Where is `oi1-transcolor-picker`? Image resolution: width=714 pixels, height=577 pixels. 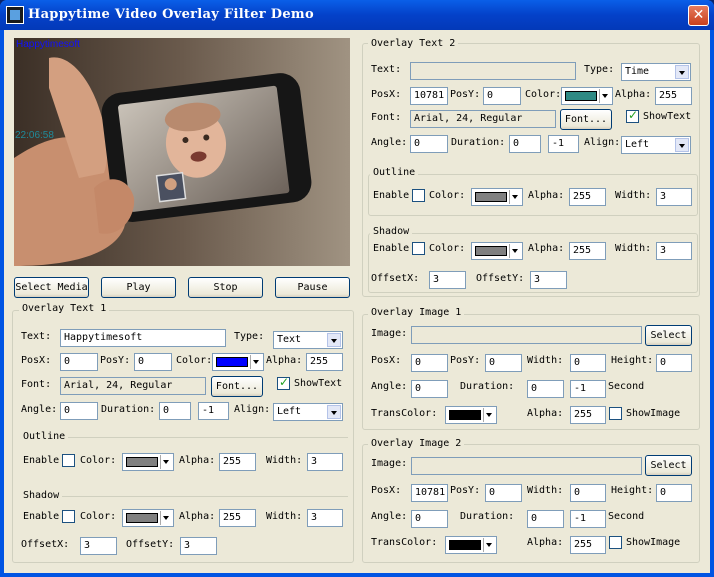 oi1-transcolor-picker is located at coordinates (471, 415).